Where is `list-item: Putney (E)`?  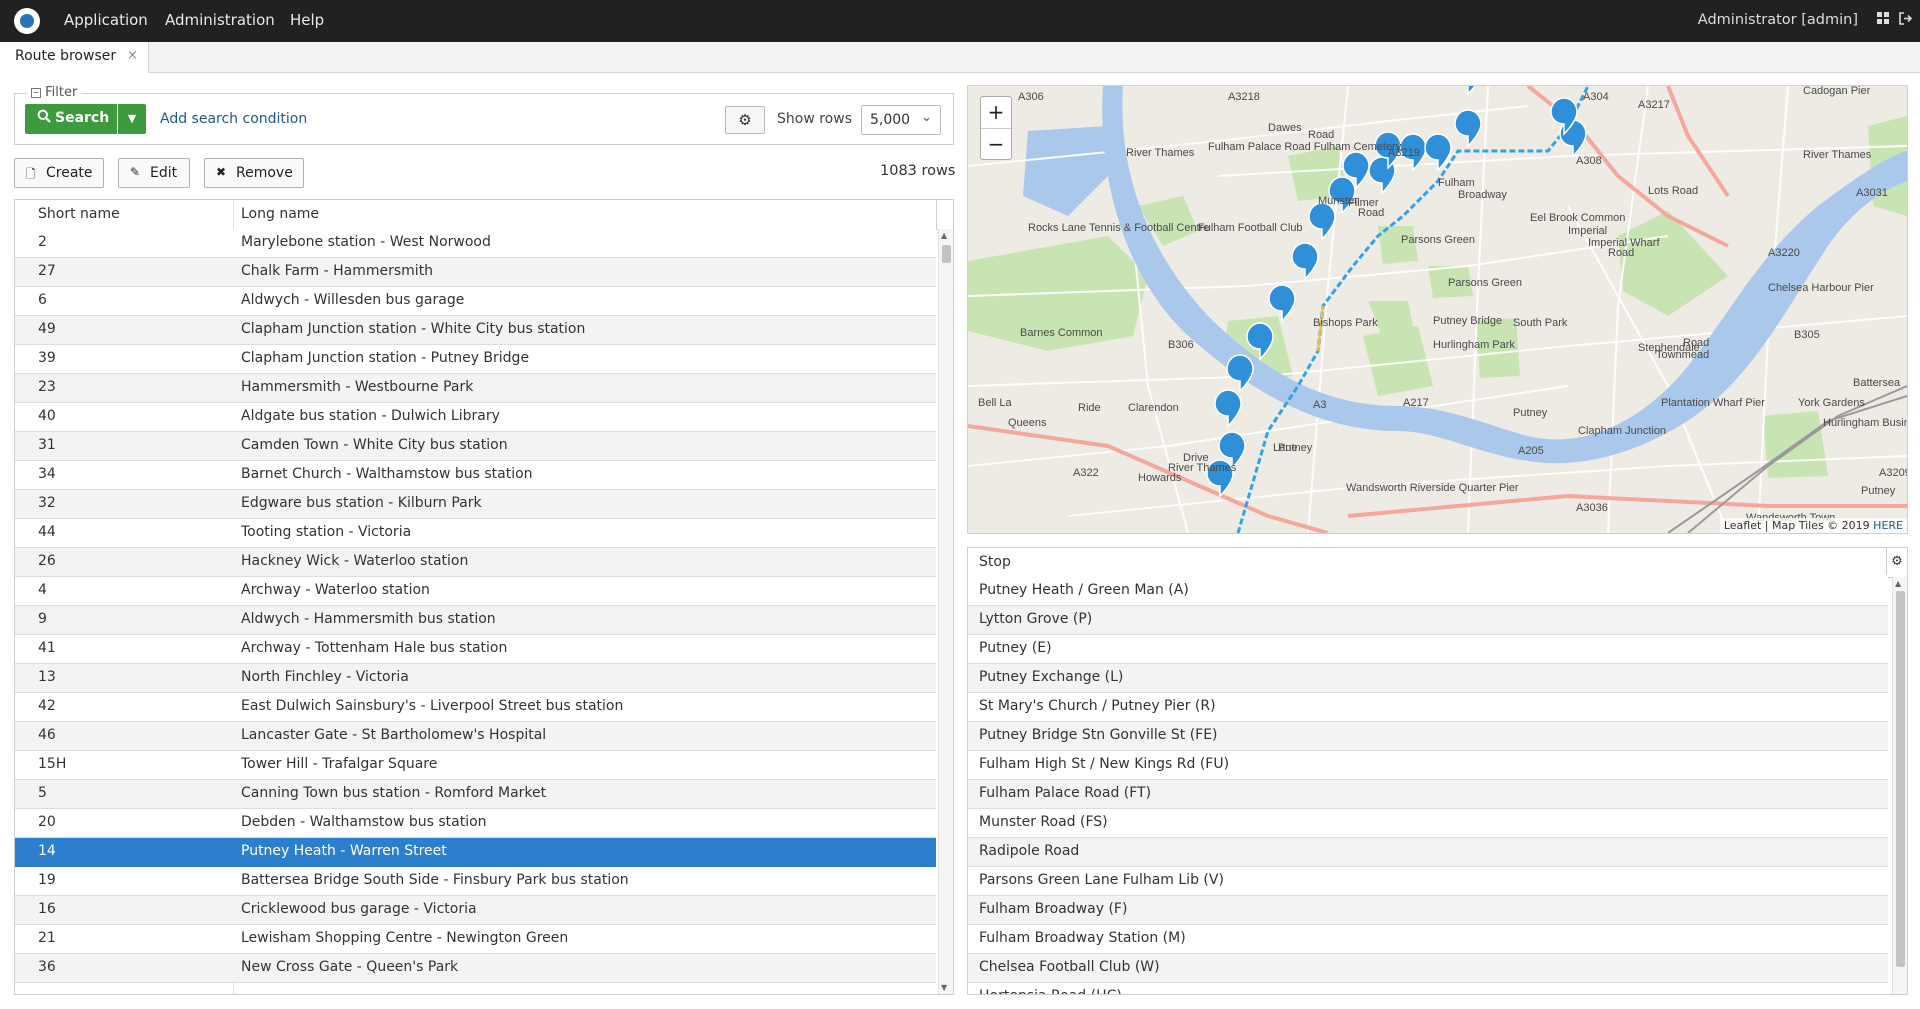
list-item: Putney (E) is located at coordinates (1428, 649).